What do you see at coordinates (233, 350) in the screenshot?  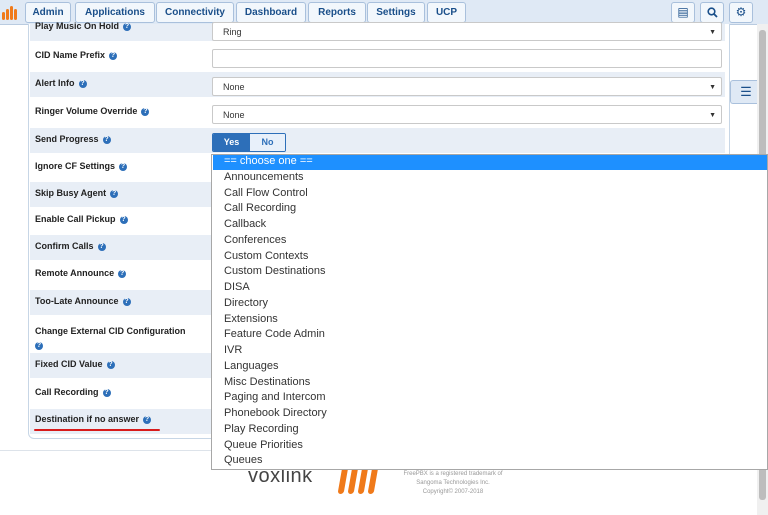 I see `dropdown-option: IVR` at bounding box center [233, 350].